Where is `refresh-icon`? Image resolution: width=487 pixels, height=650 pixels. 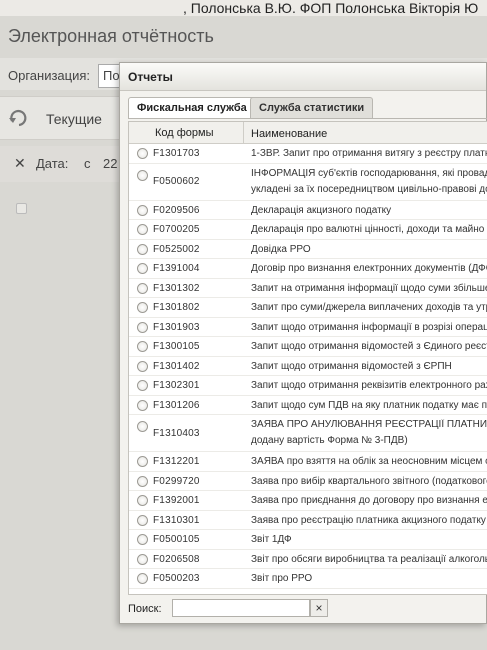 refresh-icon is located at coordinates (19, 118).